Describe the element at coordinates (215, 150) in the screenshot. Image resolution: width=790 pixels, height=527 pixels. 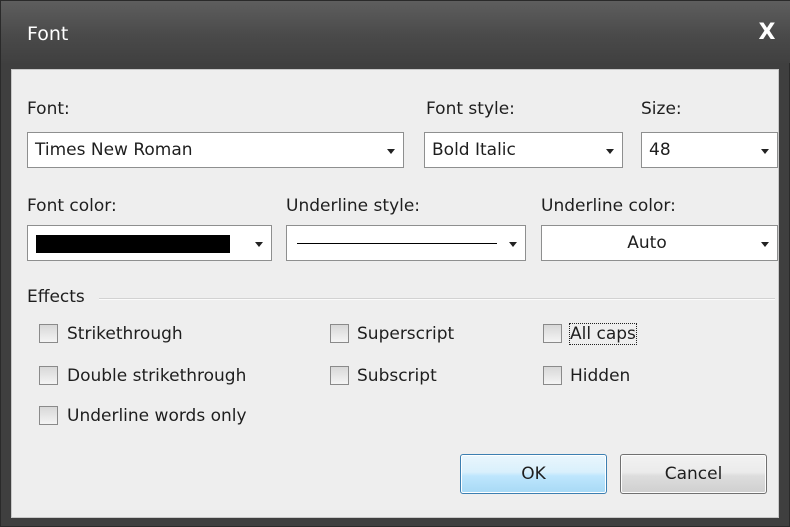
I see `font-combobox: Times New Roman` at that location.